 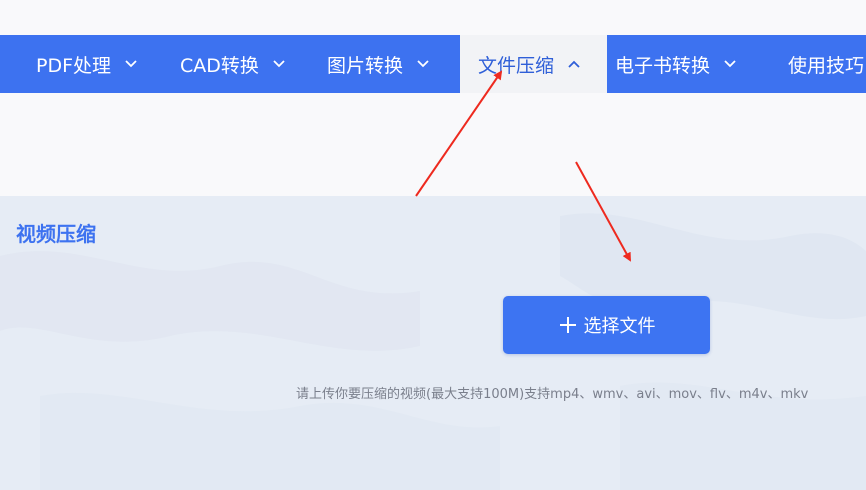 What do you see at coordinates (56, 234) in the screenshot?
I see `section-title: 视频压缩` at bounding box center [56, 234].